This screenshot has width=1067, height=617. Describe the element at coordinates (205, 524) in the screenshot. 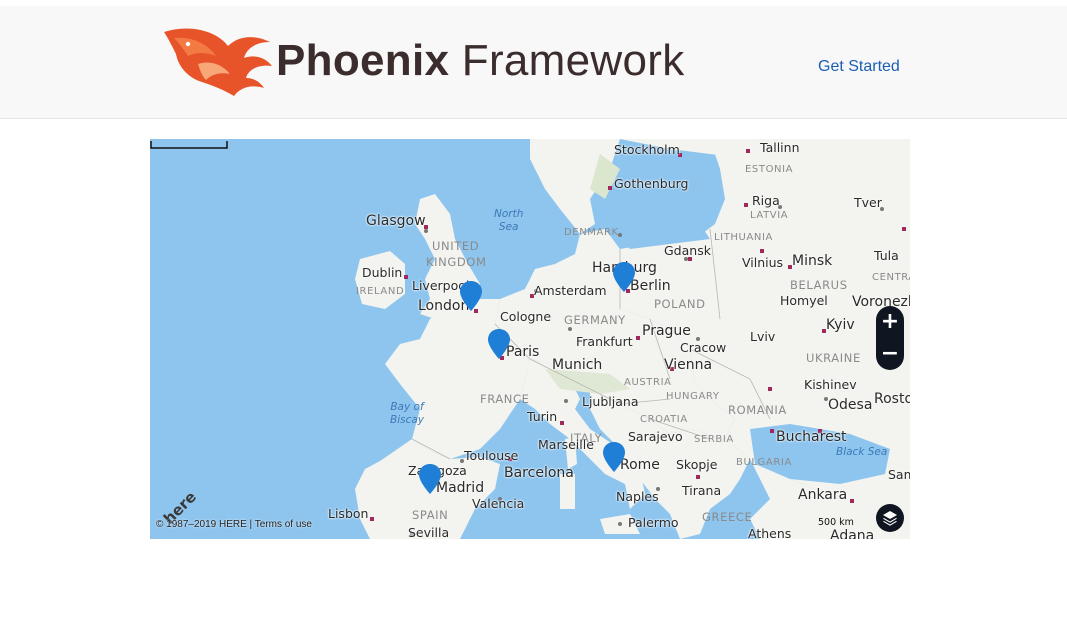

I see `copyright-text: © 1987–2019 HERE |` at that location.